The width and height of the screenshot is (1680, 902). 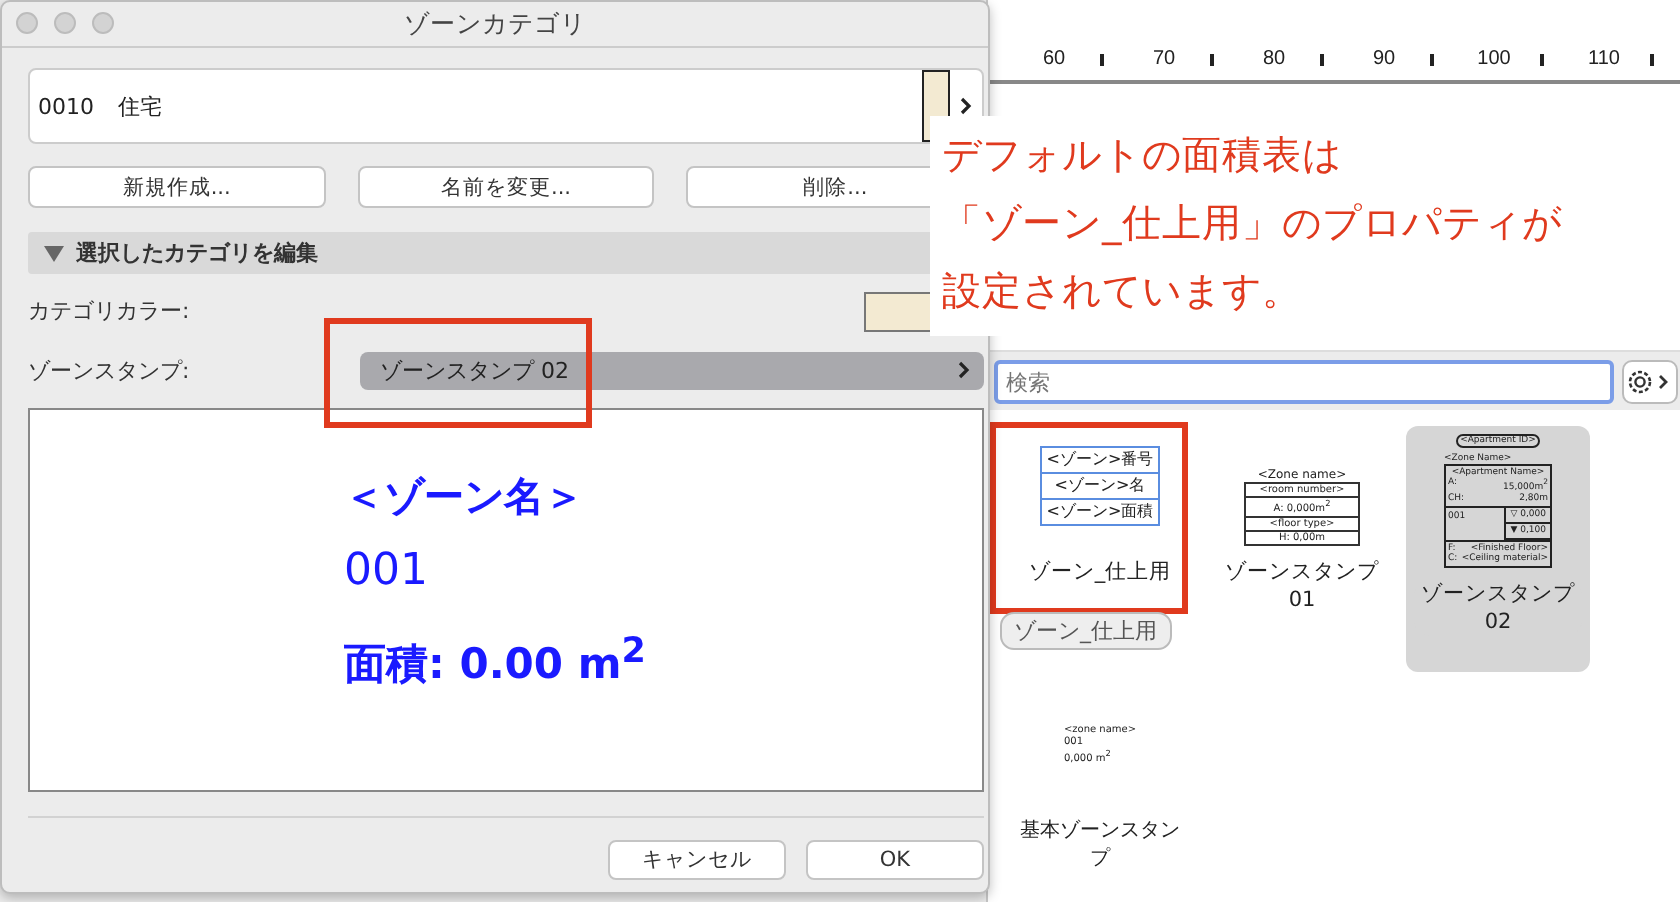 I want to click on stamp-preview: <ゾーン>番号 <ゾーン>名 <ゾーン>面積, so click(x=1100, y=486).